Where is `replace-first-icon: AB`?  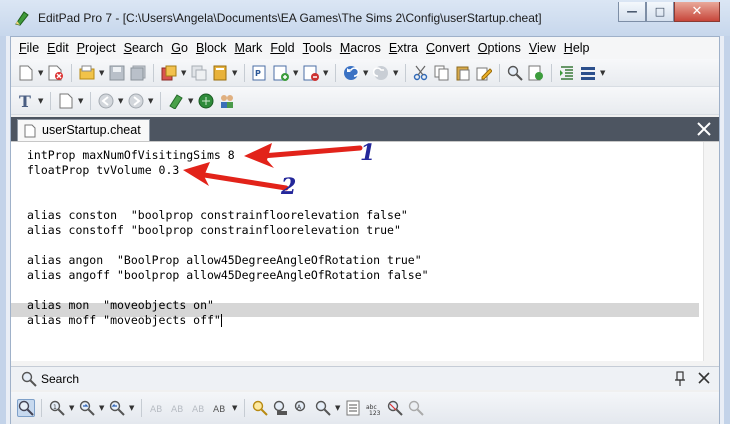
replace-first-icon: AB is located at coordinates (157, 408).